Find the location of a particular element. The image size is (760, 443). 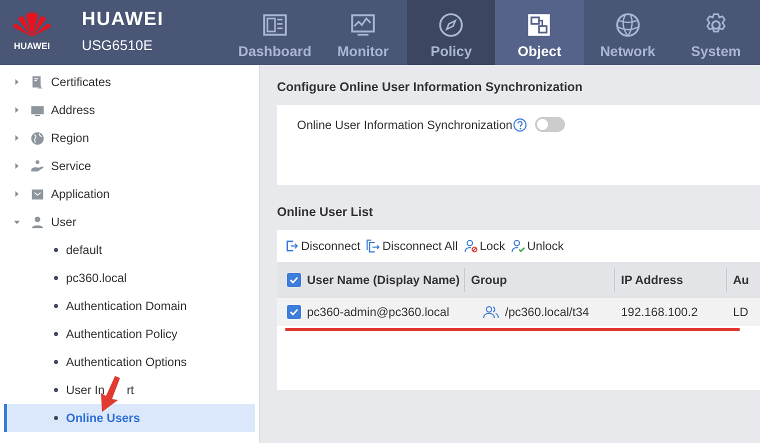

dashboard-icon is located at coordinates (275, 25).